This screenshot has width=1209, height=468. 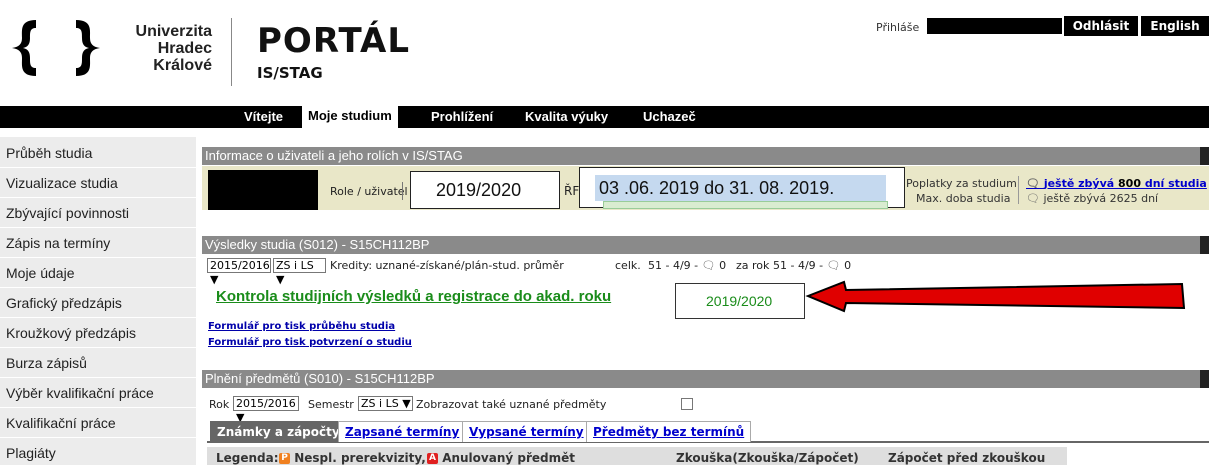 I want to click on print-study-progress-link: Formulář pro tisk průběhu studia, so click(x=301, y=326).